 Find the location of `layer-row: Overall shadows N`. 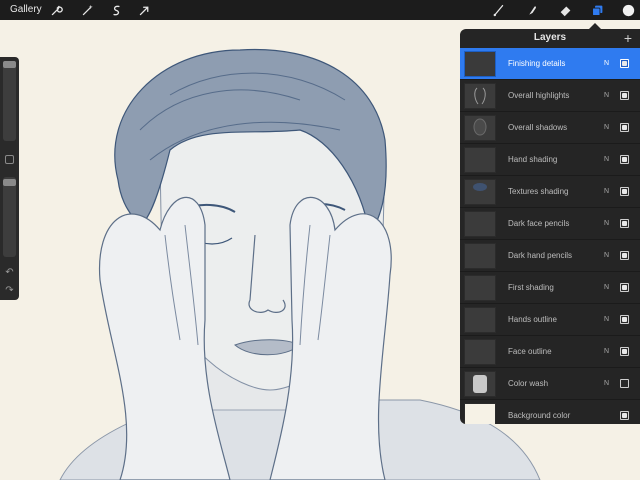

layer-row: Overall shadows N is located at coordinates (550, 128).